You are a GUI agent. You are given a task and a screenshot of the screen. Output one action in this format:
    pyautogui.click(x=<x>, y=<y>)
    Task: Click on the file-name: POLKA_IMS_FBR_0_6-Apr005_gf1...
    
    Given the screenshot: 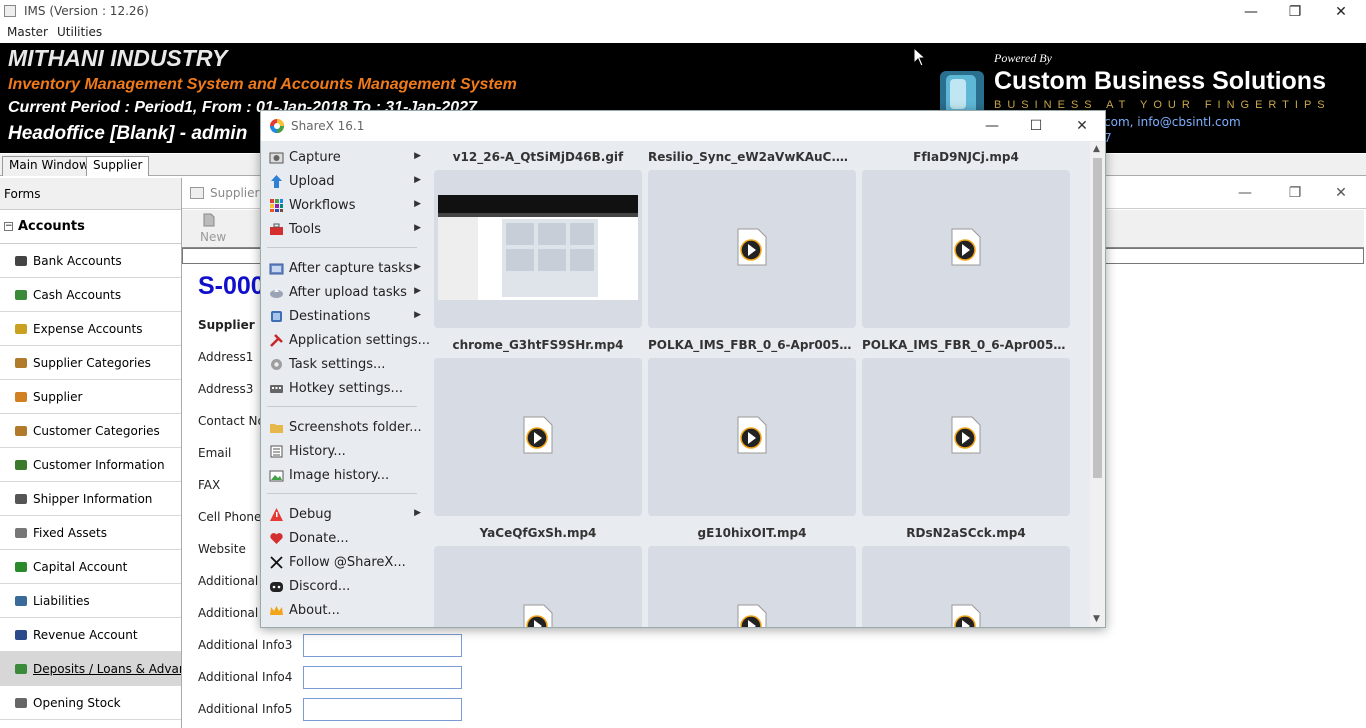 What is the action you would take?
    pyautogui.click(x=752, y=345)
    